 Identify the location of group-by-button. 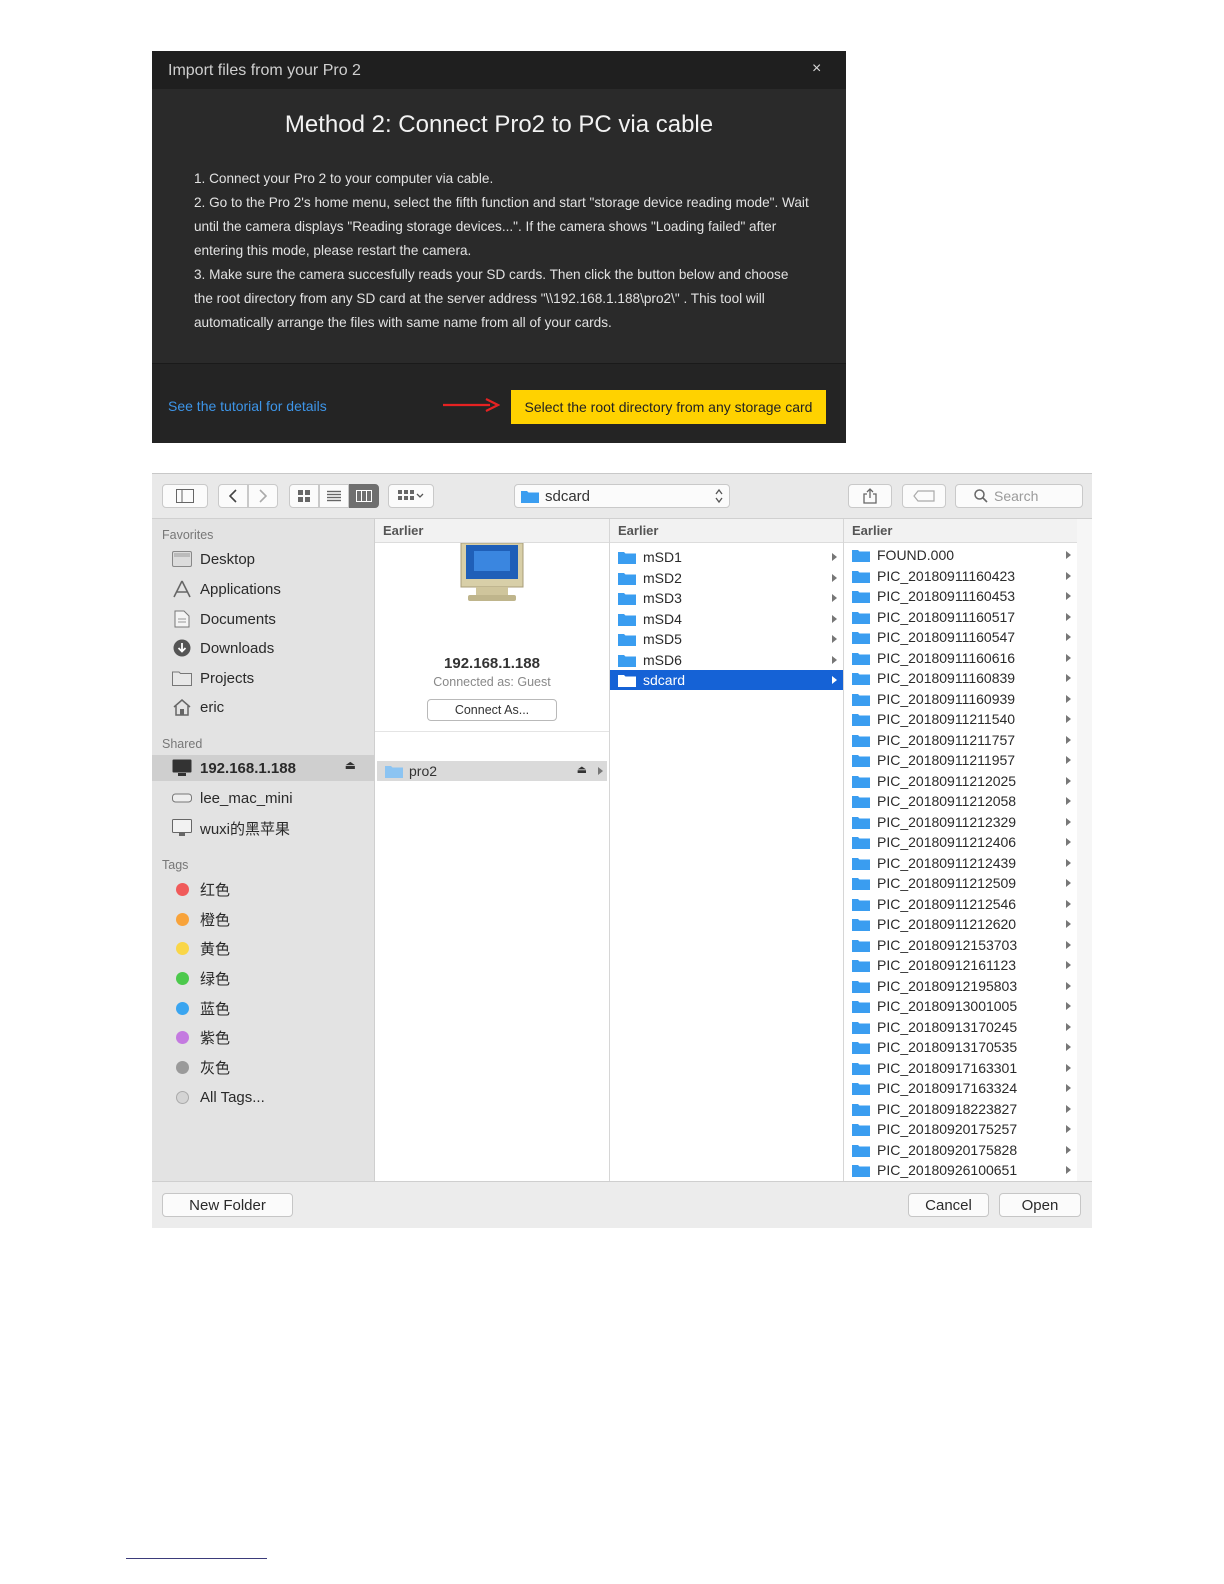
(411, 496).